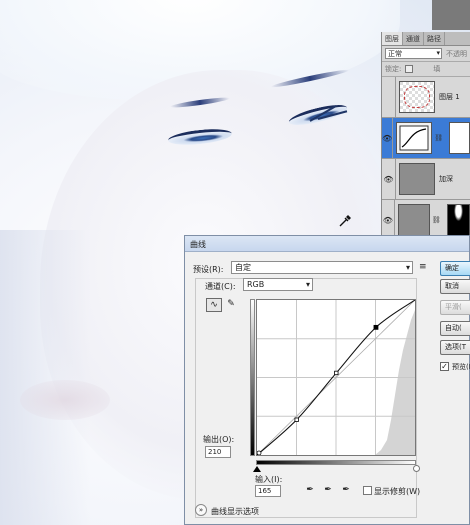  What do you see at coordinates (328, 490) in the screenshot?
I see `gray-eyedropper-icon: ✒` at bounding box center [328, 490].